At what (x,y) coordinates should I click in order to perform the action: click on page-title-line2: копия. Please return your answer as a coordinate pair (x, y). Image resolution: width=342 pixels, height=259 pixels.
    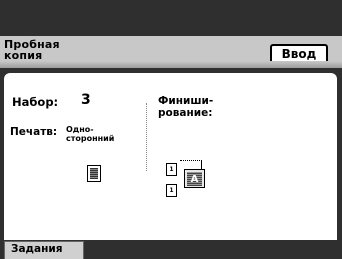
    Looking at the image, I should click on (23, 55).